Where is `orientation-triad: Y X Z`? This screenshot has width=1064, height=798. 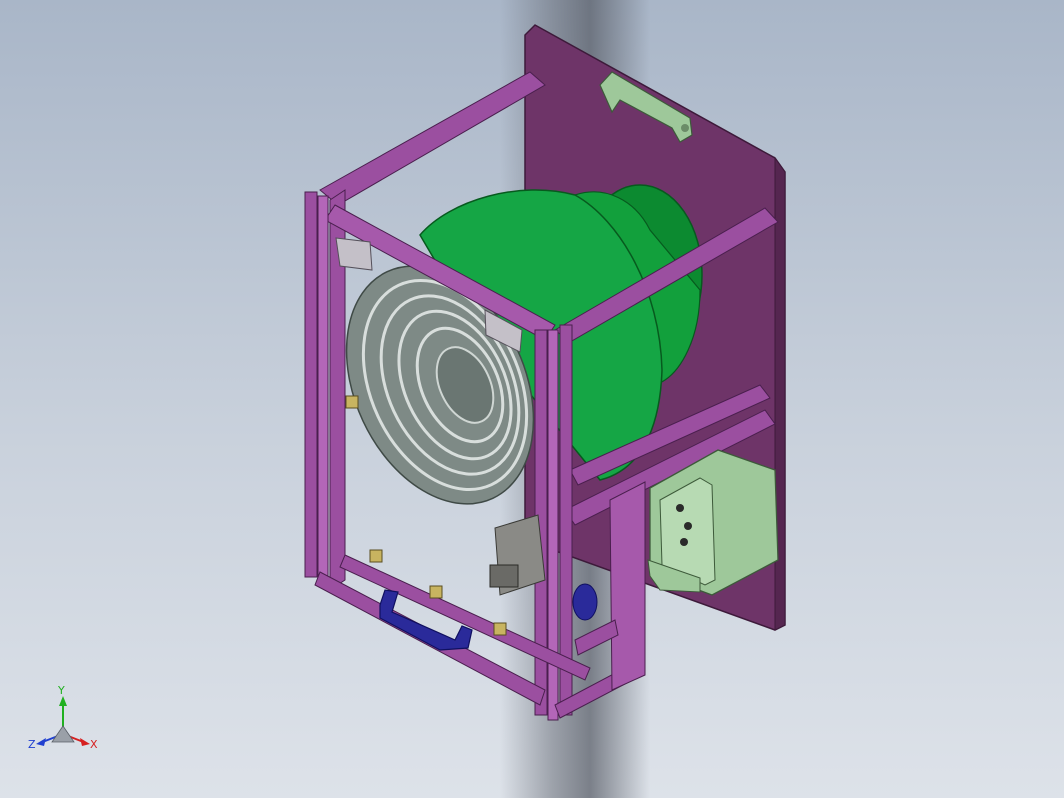 orientation-triad: Y X Z is located at coordinates (68, 720).